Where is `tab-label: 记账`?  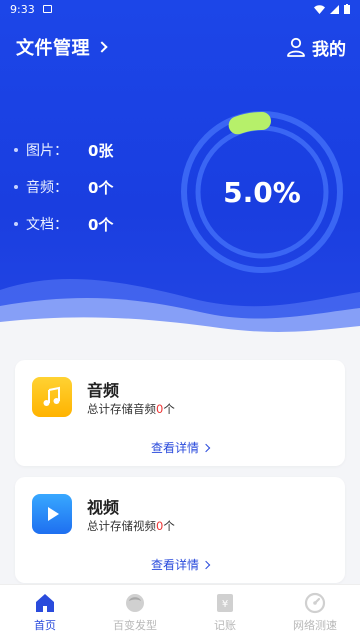 tab-label: 记账 is located at coordinates (225, 625).